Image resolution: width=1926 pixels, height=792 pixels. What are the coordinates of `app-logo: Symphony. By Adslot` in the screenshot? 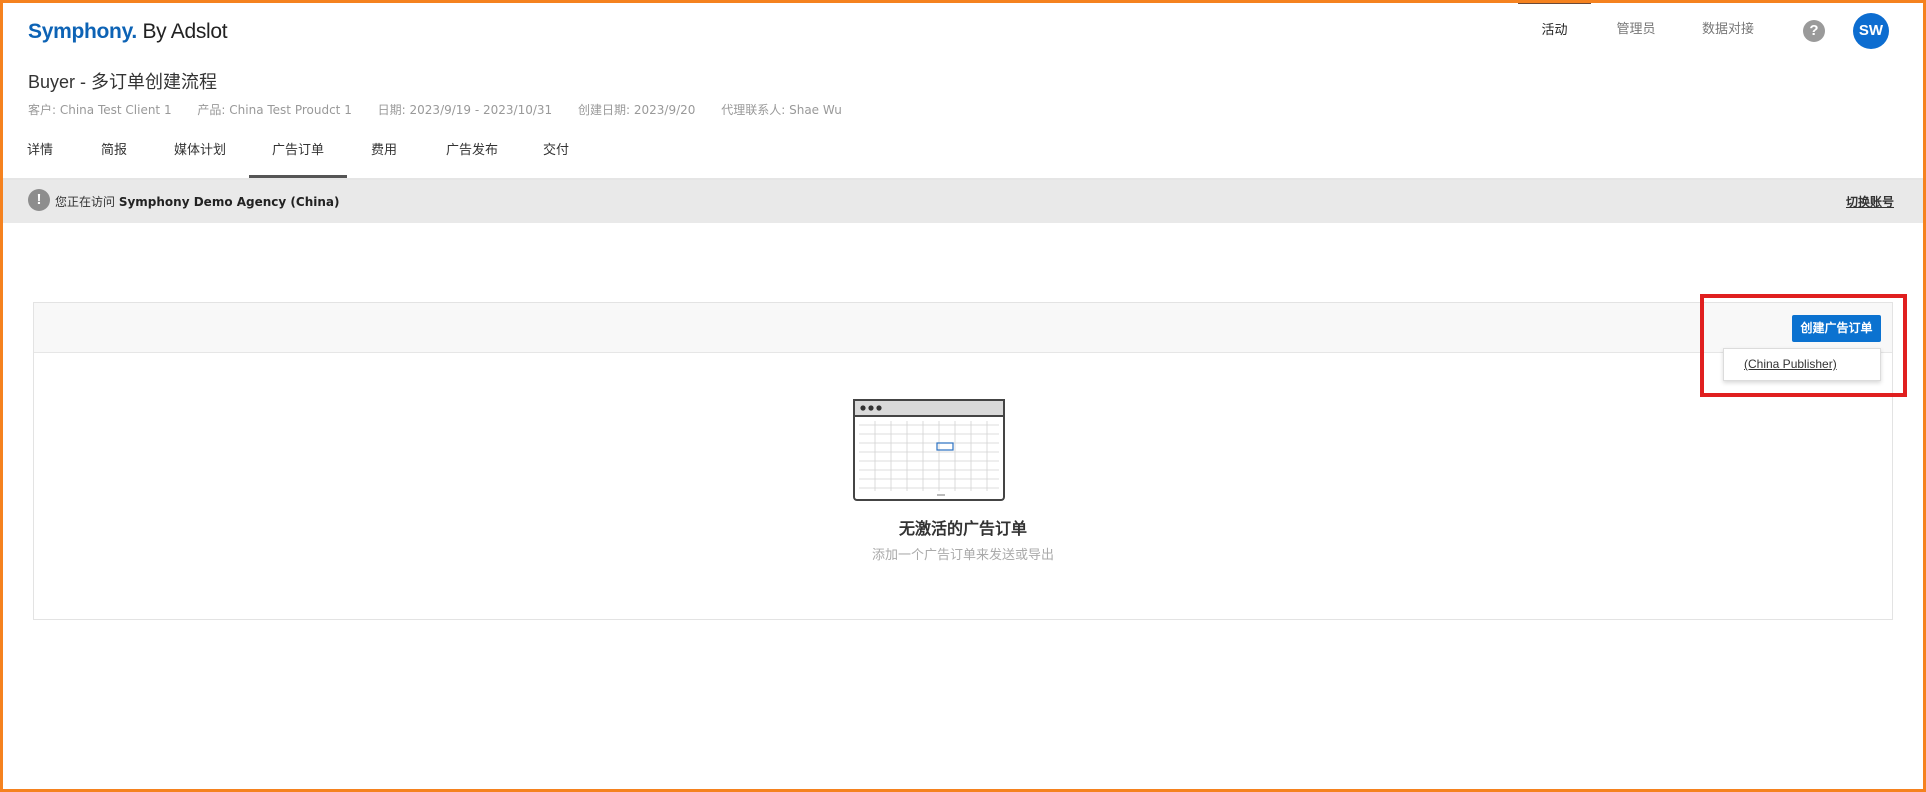 It's located at (128, 32).